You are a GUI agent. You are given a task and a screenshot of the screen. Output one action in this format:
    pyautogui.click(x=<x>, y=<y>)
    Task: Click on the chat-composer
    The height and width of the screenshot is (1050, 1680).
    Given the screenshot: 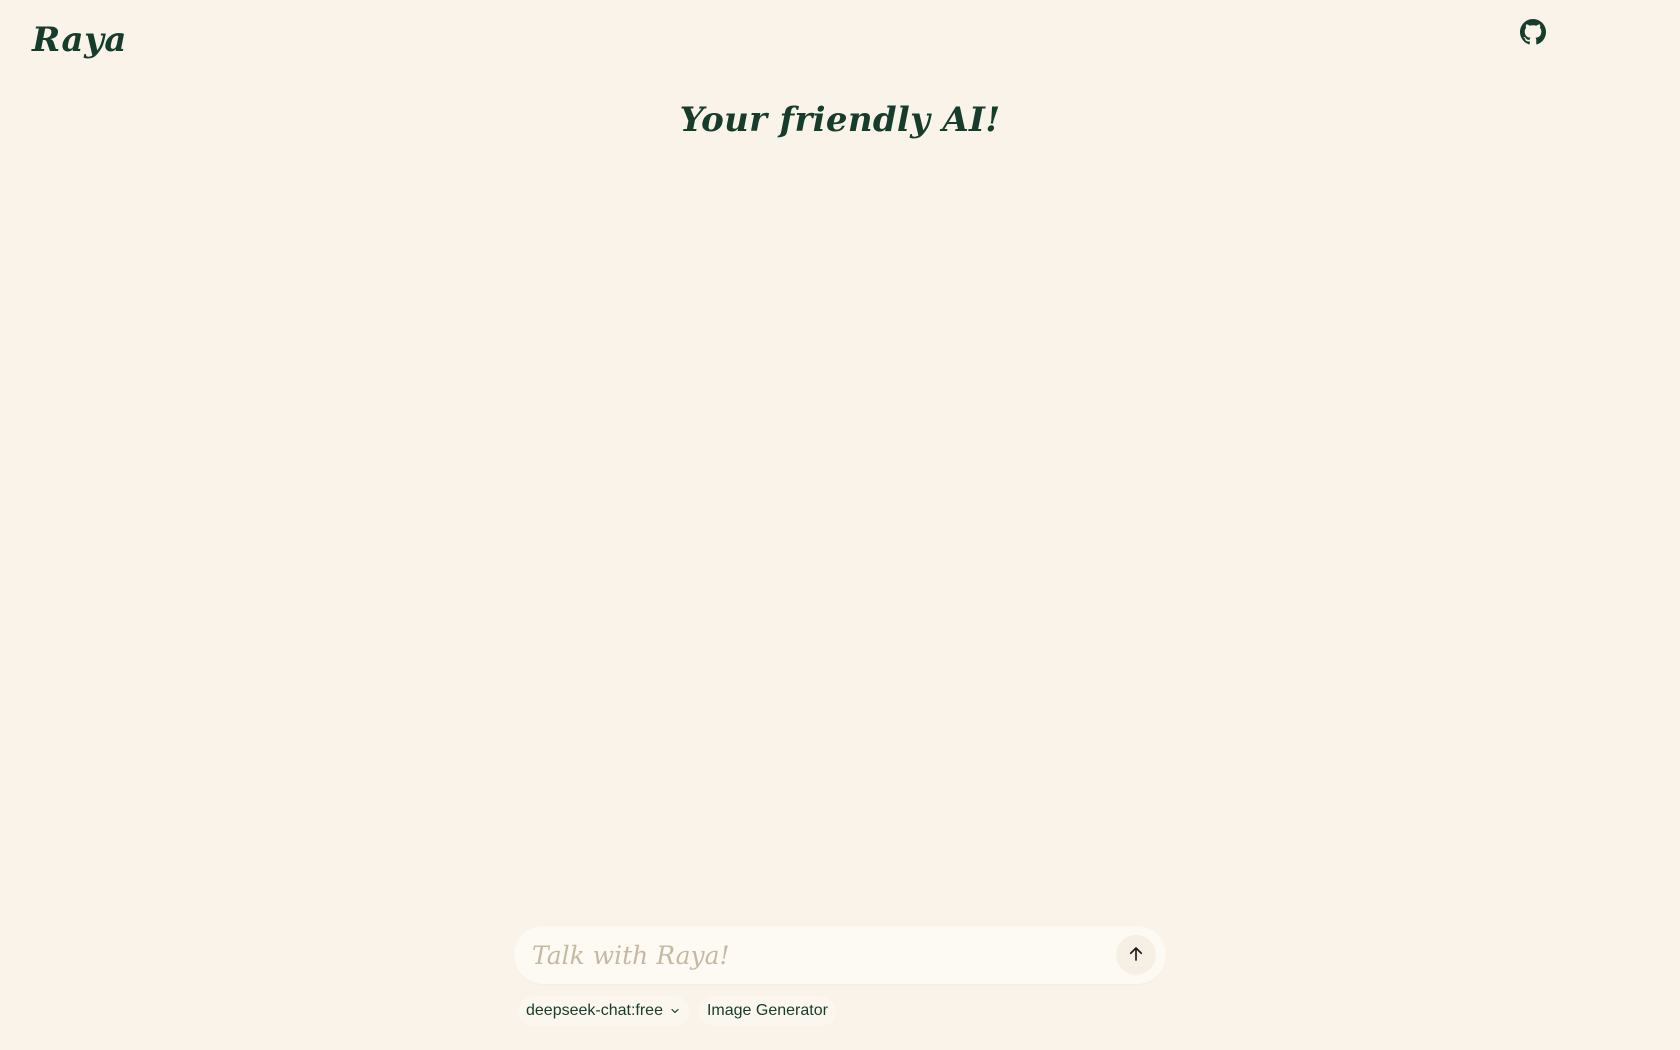 What is the action you would take?
    pyautogui.click(x=840, y=955)
    